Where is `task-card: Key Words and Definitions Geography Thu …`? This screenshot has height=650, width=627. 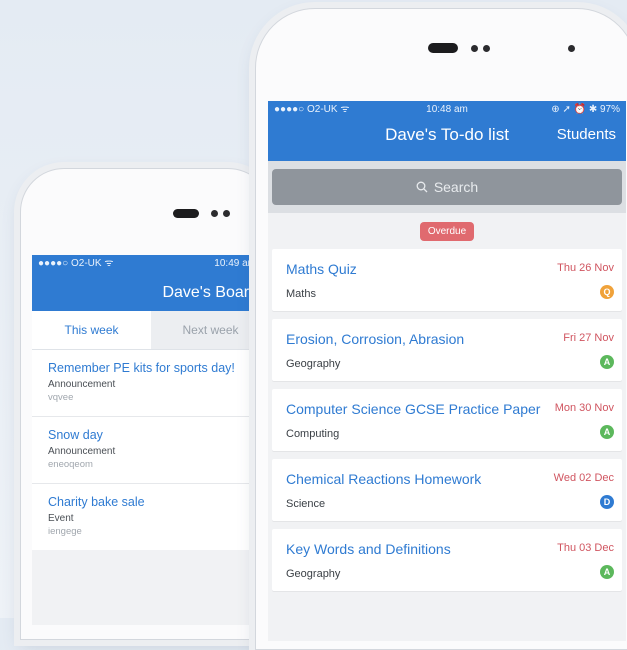 task-card: Key Words and Definitions Geography Thu … is located at coordinates (447, 560).